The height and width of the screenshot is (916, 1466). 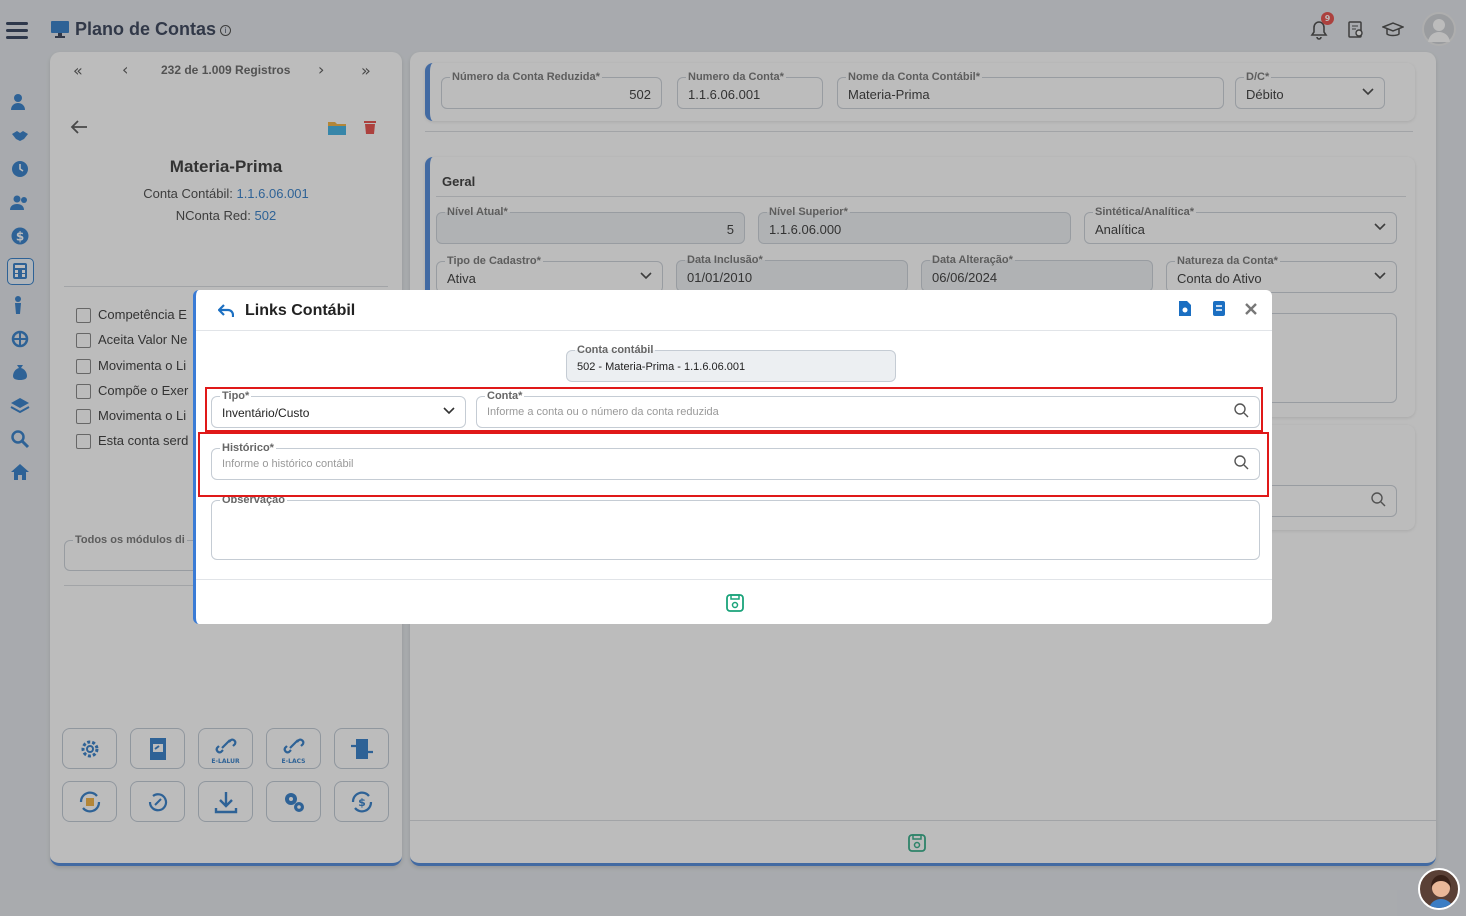 I want to click on close-icon, so click(x=1251, y=310).